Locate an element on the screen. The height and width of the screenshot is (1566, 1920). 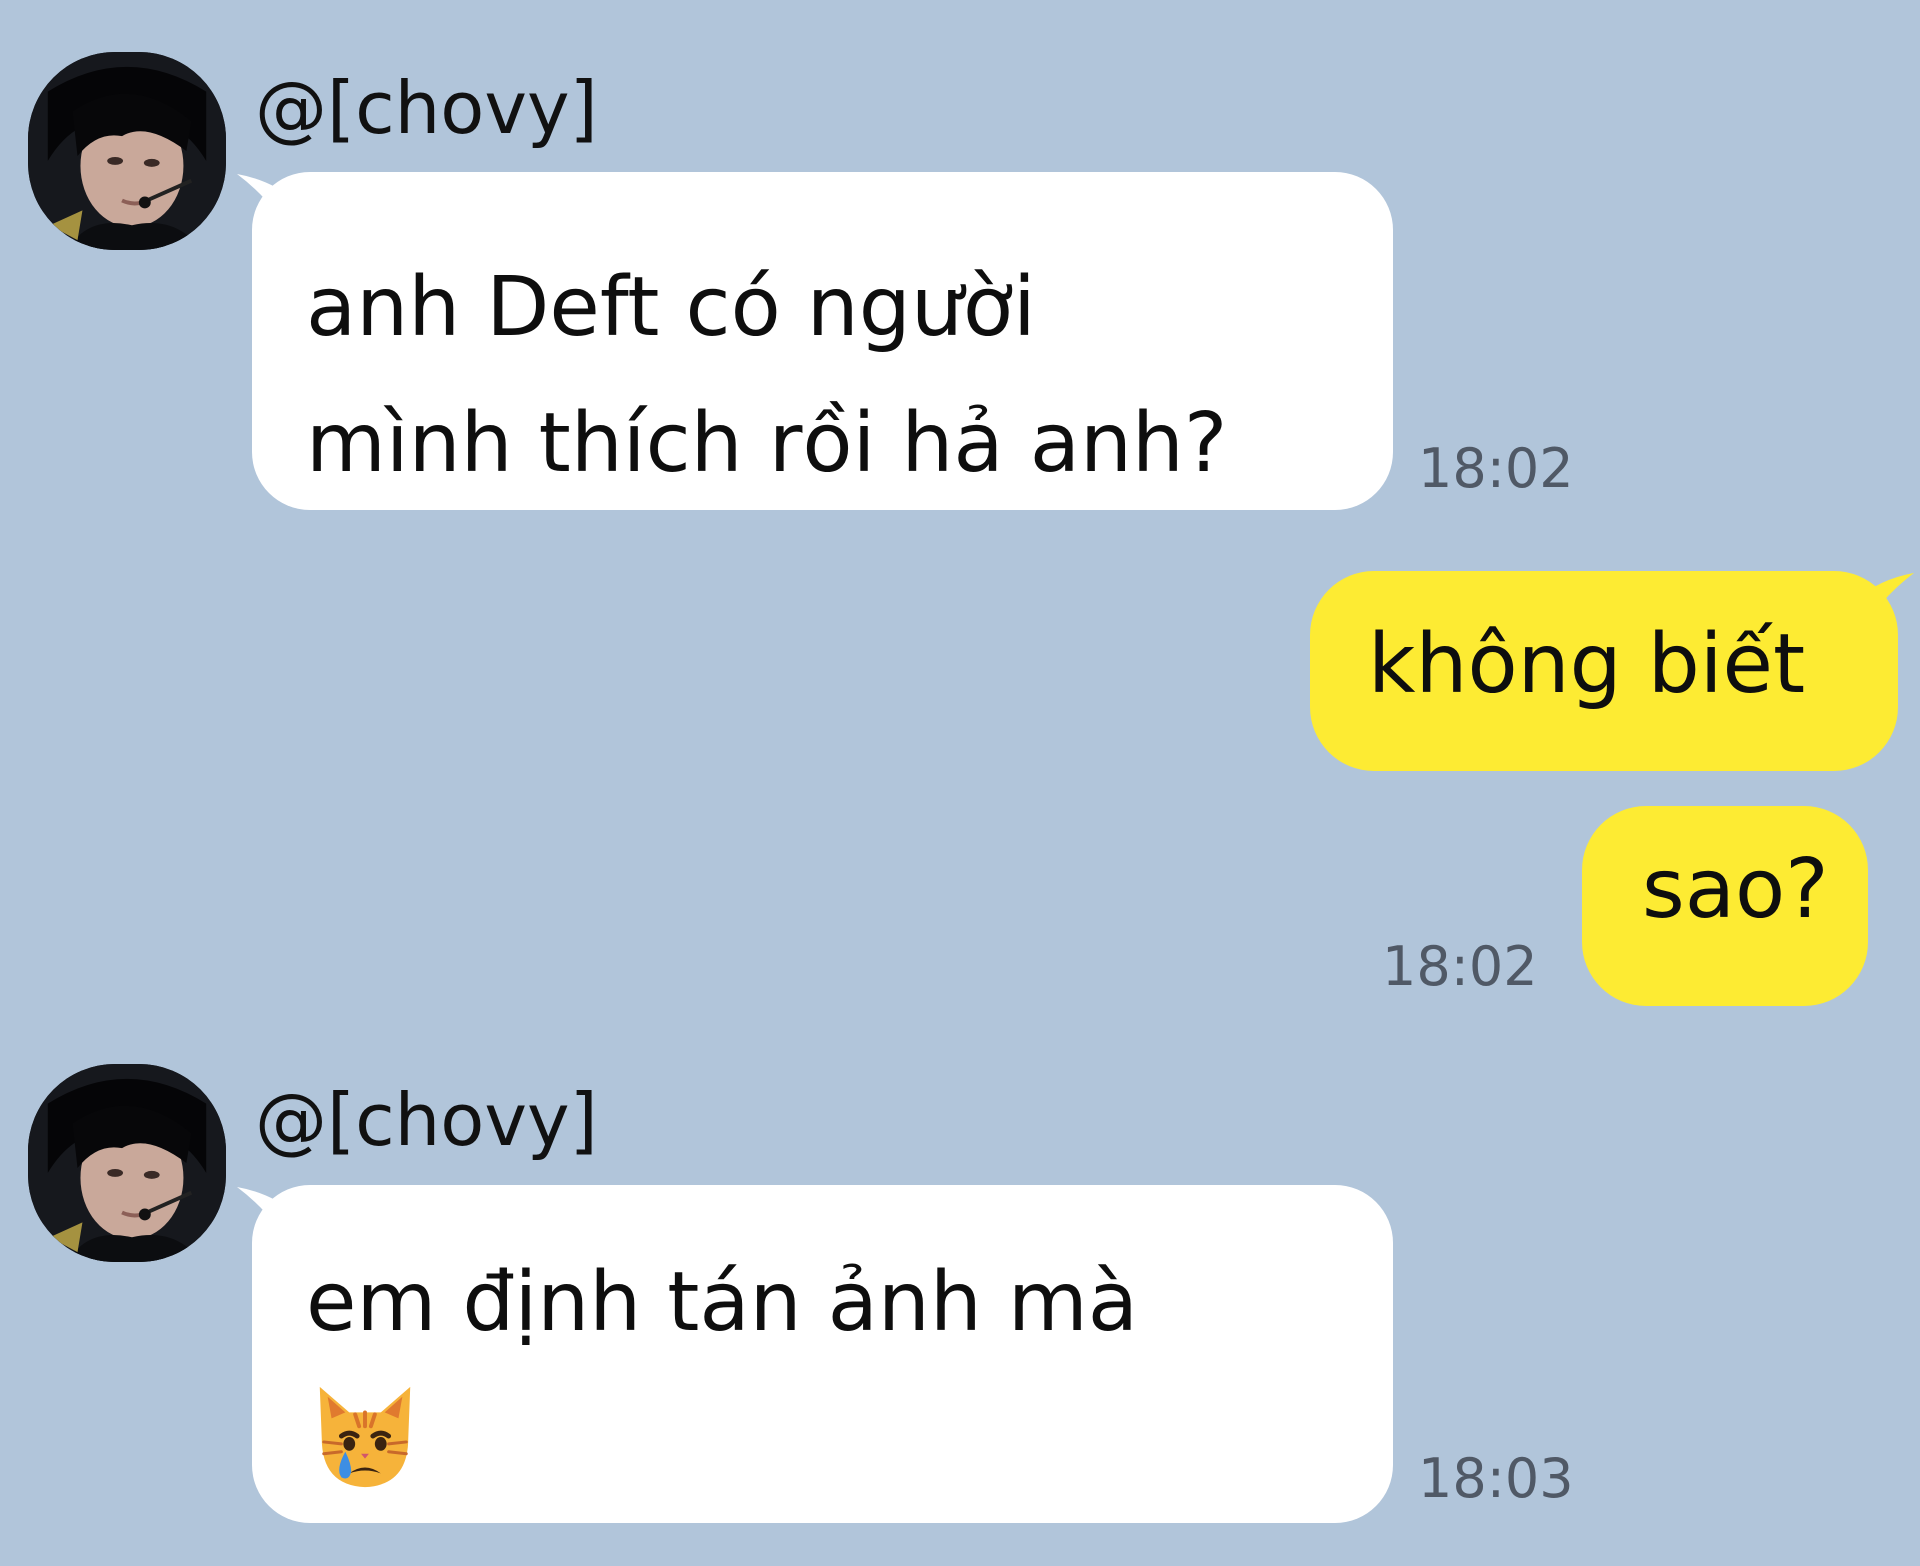
message-bubble: sao? is located at coordinates (1725, 906).